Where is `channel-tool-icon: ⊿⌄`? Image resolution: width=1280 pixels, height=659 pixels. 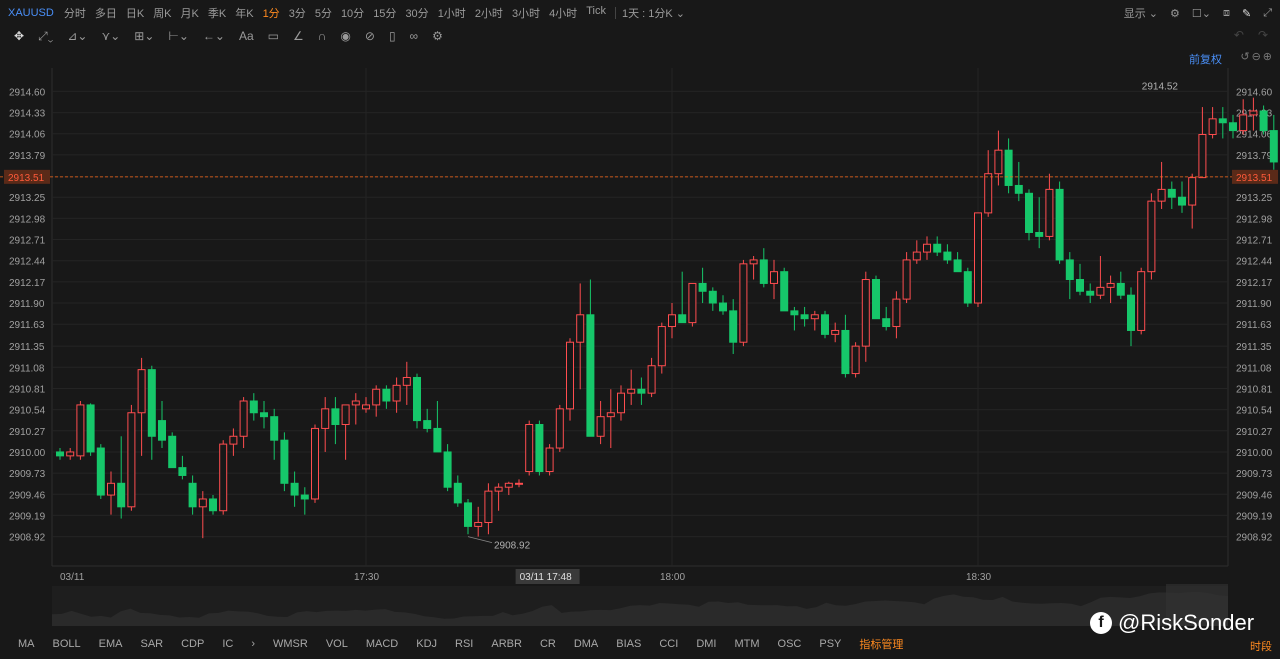
channel-tool-icon: ⊿⌄ is located at coordinates (77, 36).